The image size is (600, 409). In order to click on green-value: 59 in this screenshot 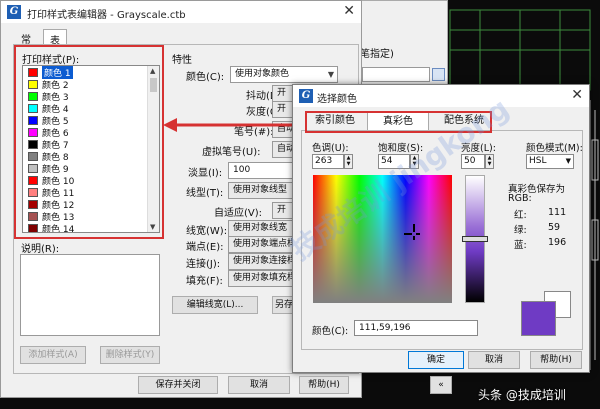, I will do `click(554, 227)`.